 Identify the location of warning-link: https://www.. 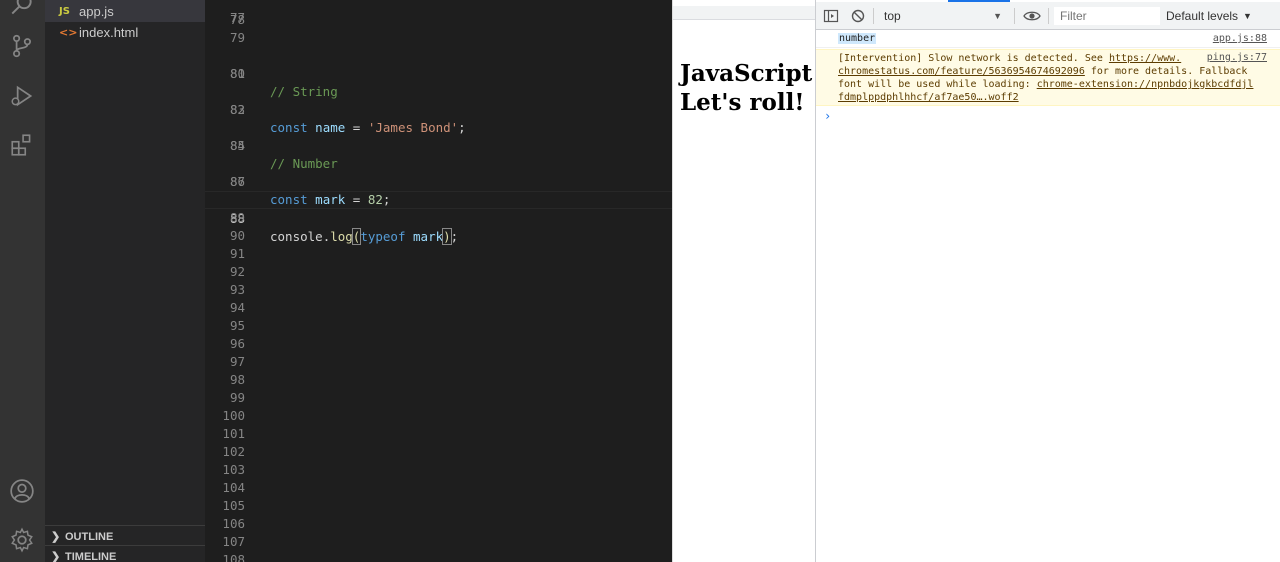
(1145, 58).